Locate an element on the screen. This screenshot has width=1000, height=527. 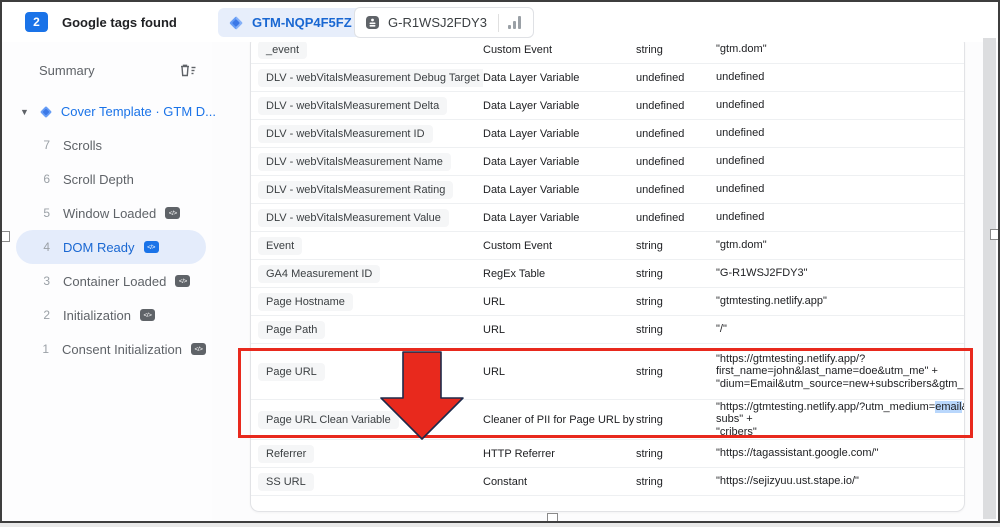
table-row: Event Custom Event string "gtm.dom" is located at coordinates (607, 246).